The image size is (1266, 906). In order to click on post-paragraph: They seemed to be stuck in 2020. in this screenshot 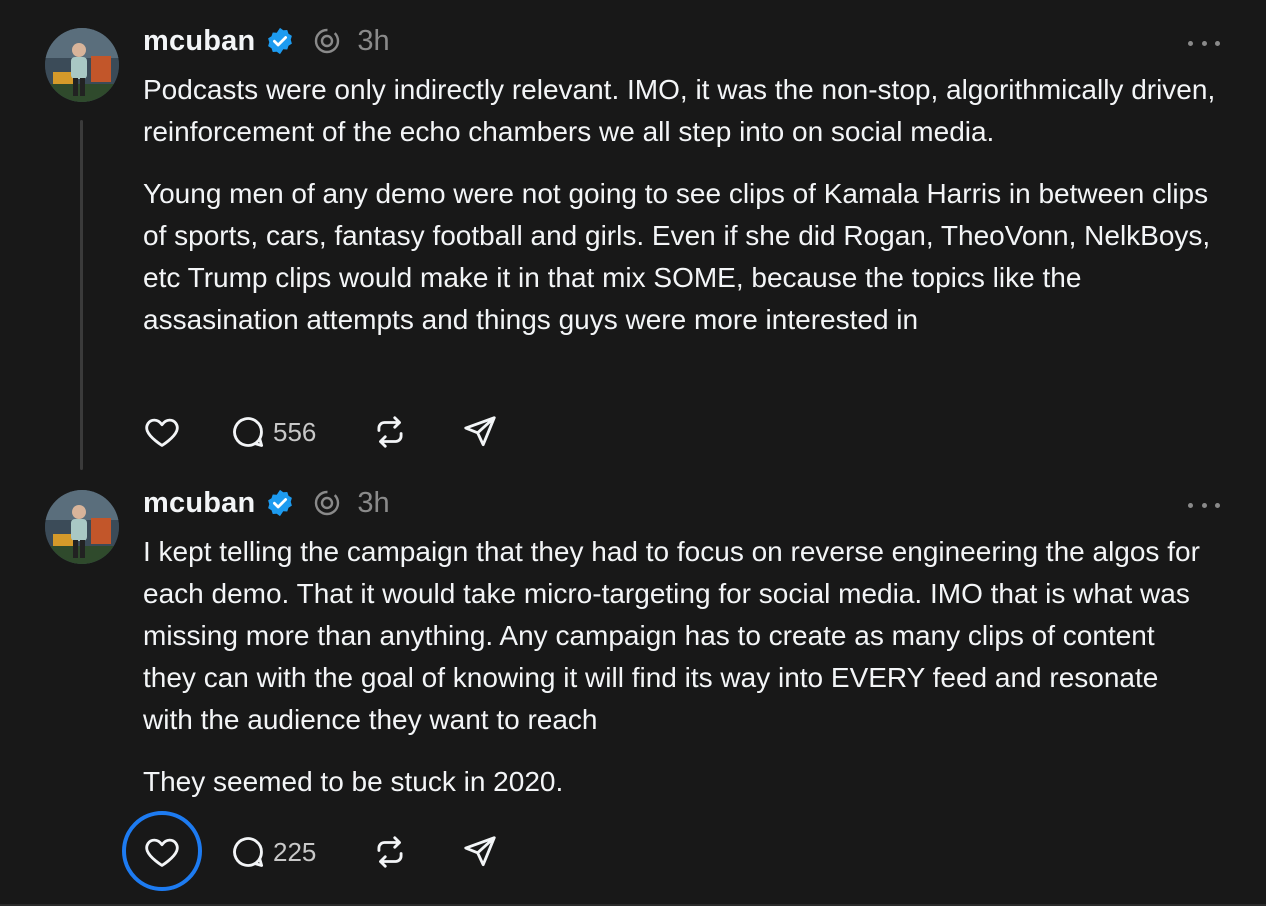, I will do `click(353, 781)`.